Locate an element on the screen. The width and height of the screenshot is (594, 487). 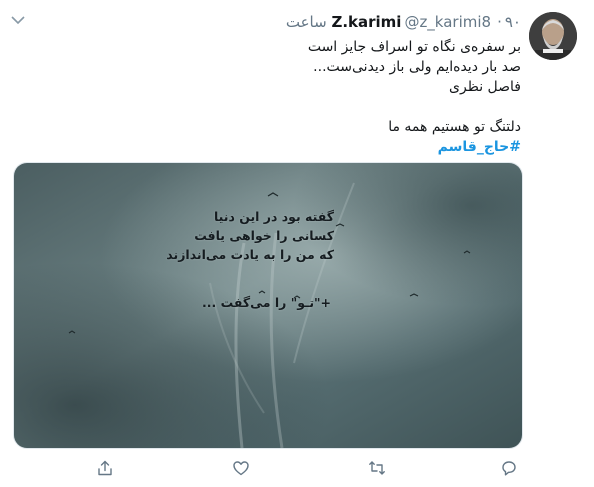
like-button is located at coordinates (241, 468).